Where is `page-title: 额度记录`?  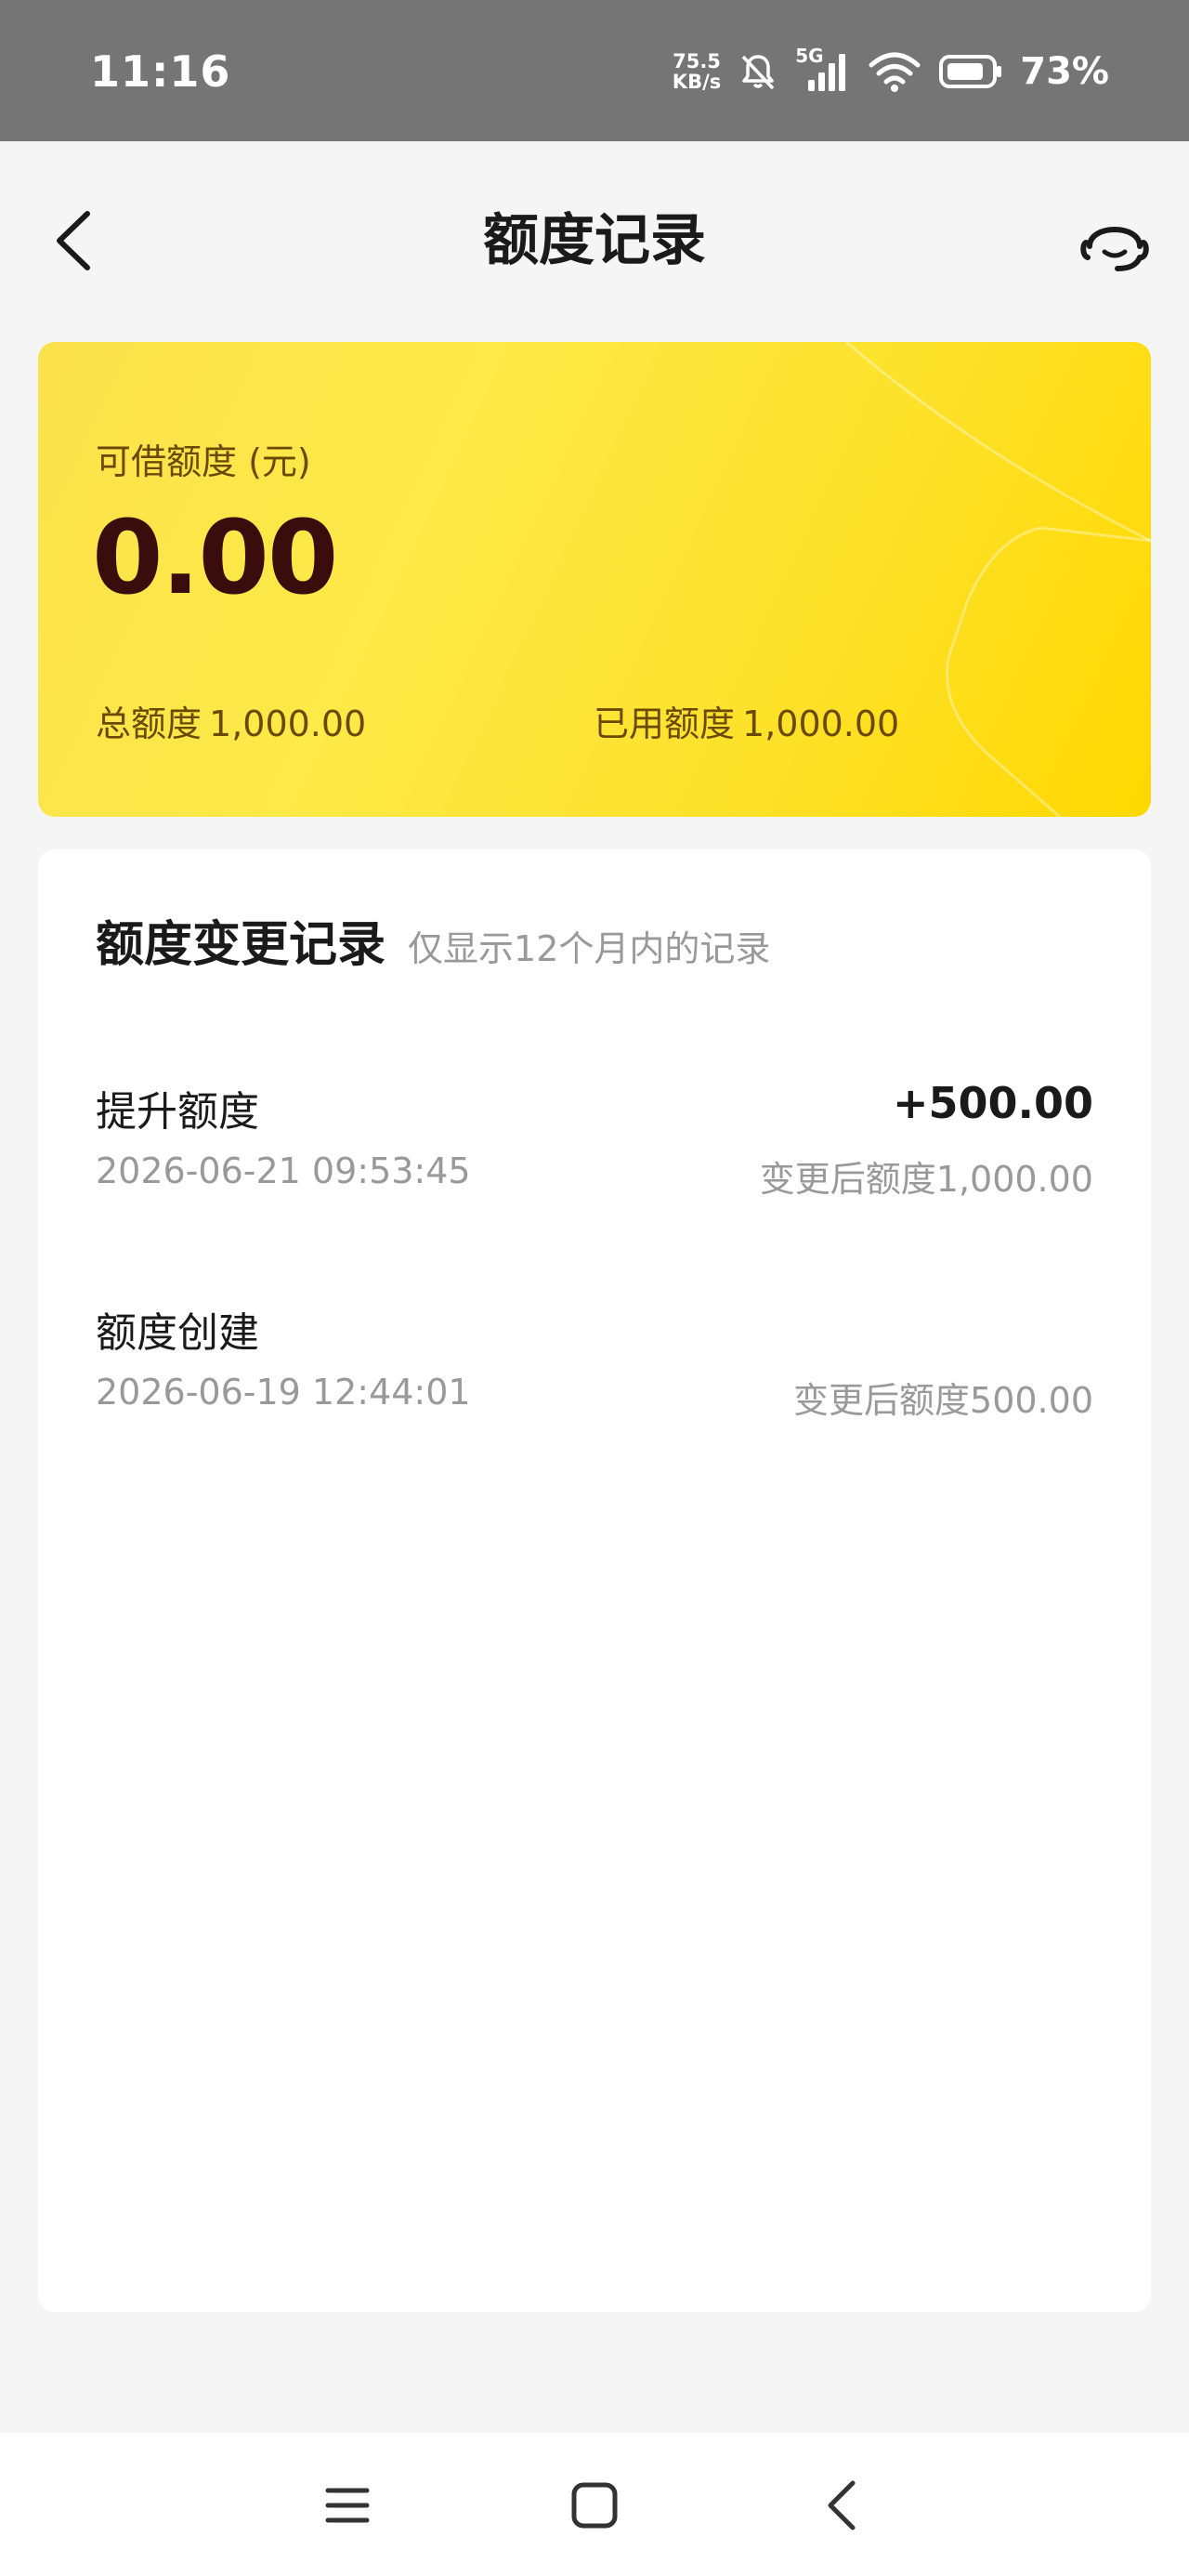
page-title: 额度记录 is located at coordinates (594, 240).